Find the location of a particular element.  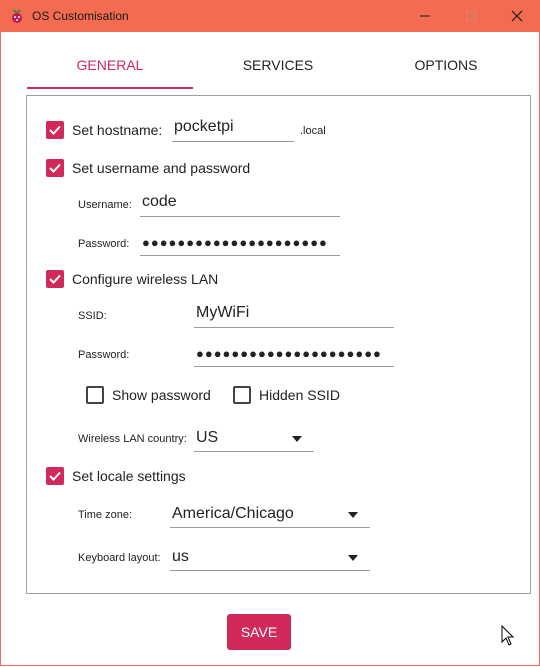

active-tab-indicator is located at coordinates (110, 88).